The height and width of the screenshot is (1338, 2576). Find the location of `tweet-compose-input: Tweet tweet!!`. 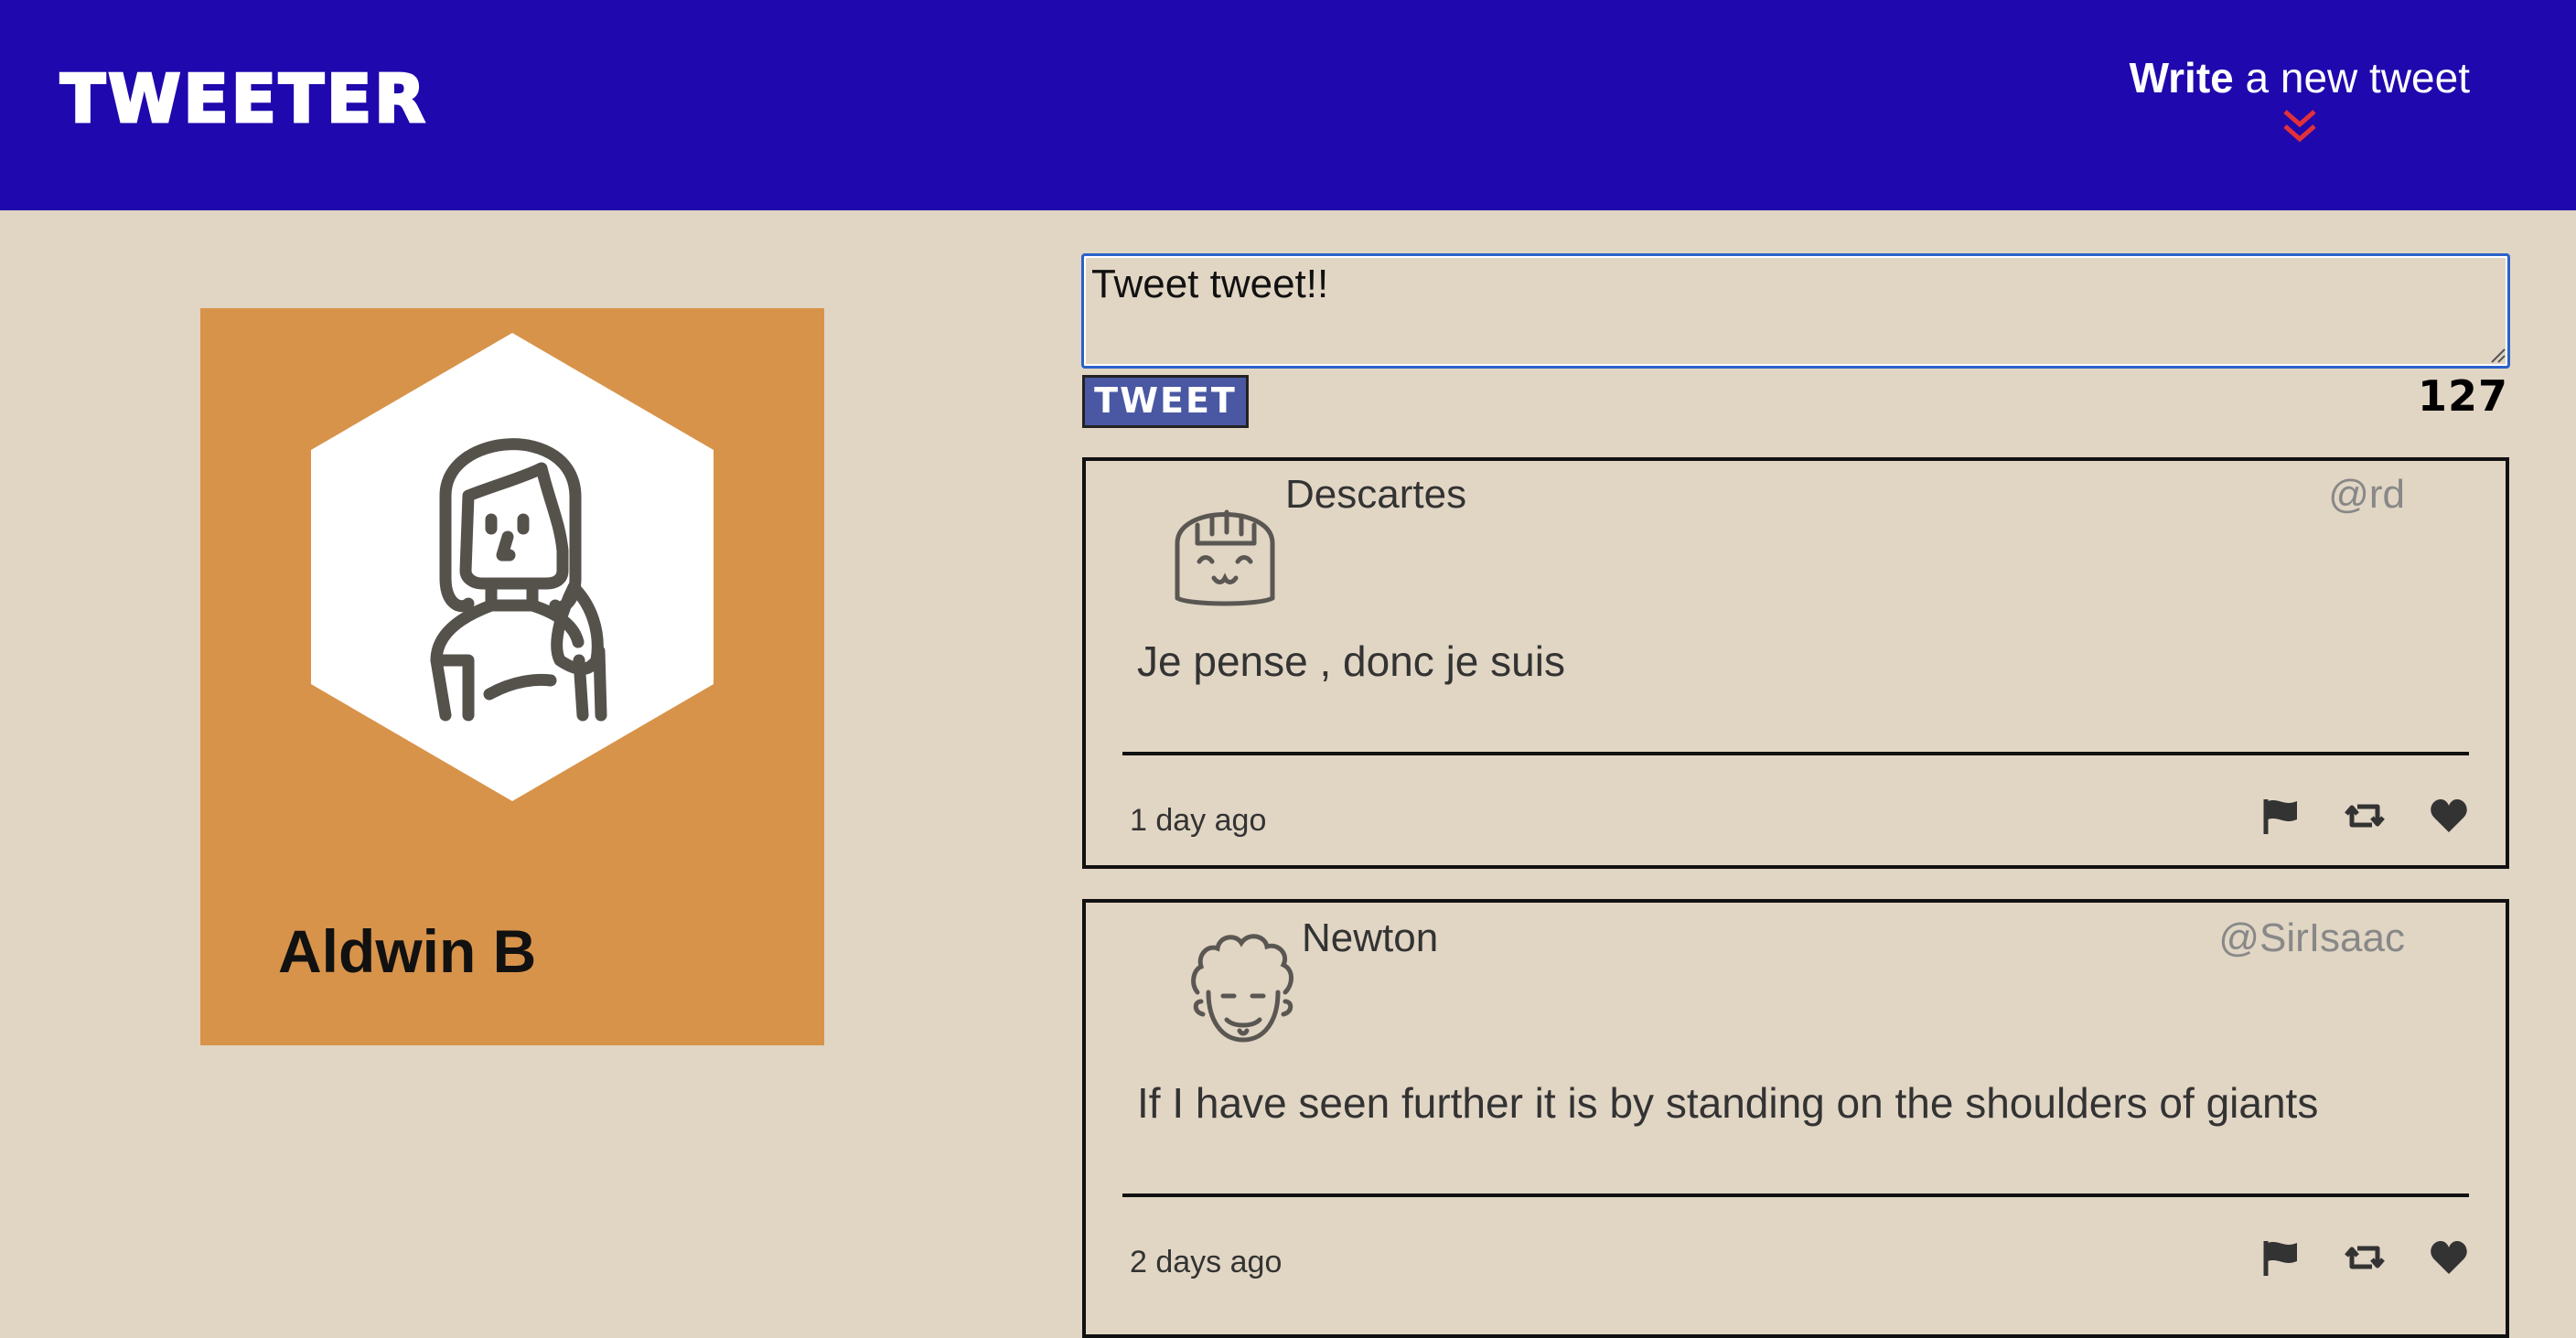

tweet-compose-input: Tweet tweet!! is located at coordinates (1795, 311).